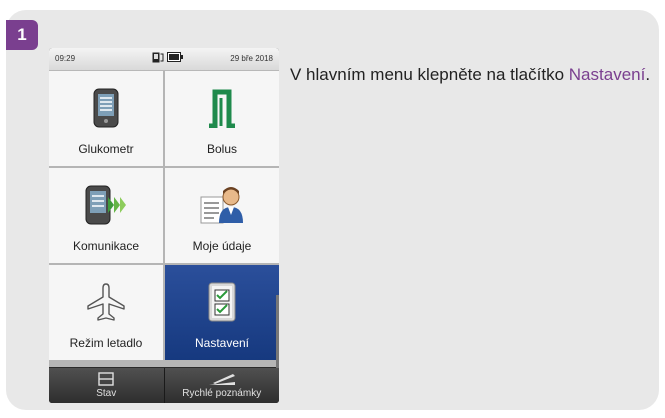 The height and width of the screenshot is (418, 665). I want to click on status-button-label: Stav, so click(106, 393).